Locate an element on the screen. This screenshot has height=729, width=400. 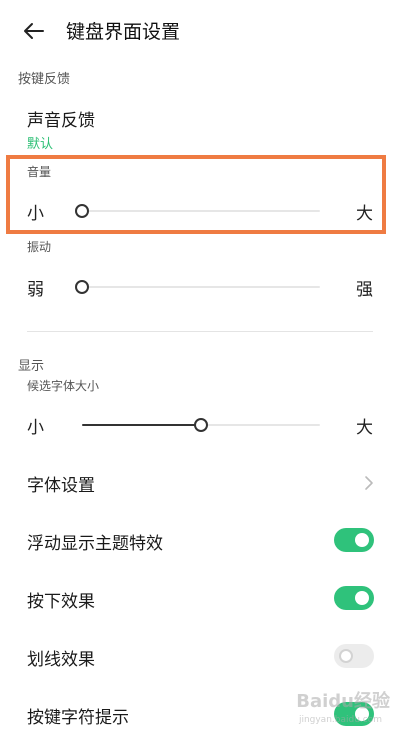
floating-theme-effect-toggle is located at coordinates (354, 540).